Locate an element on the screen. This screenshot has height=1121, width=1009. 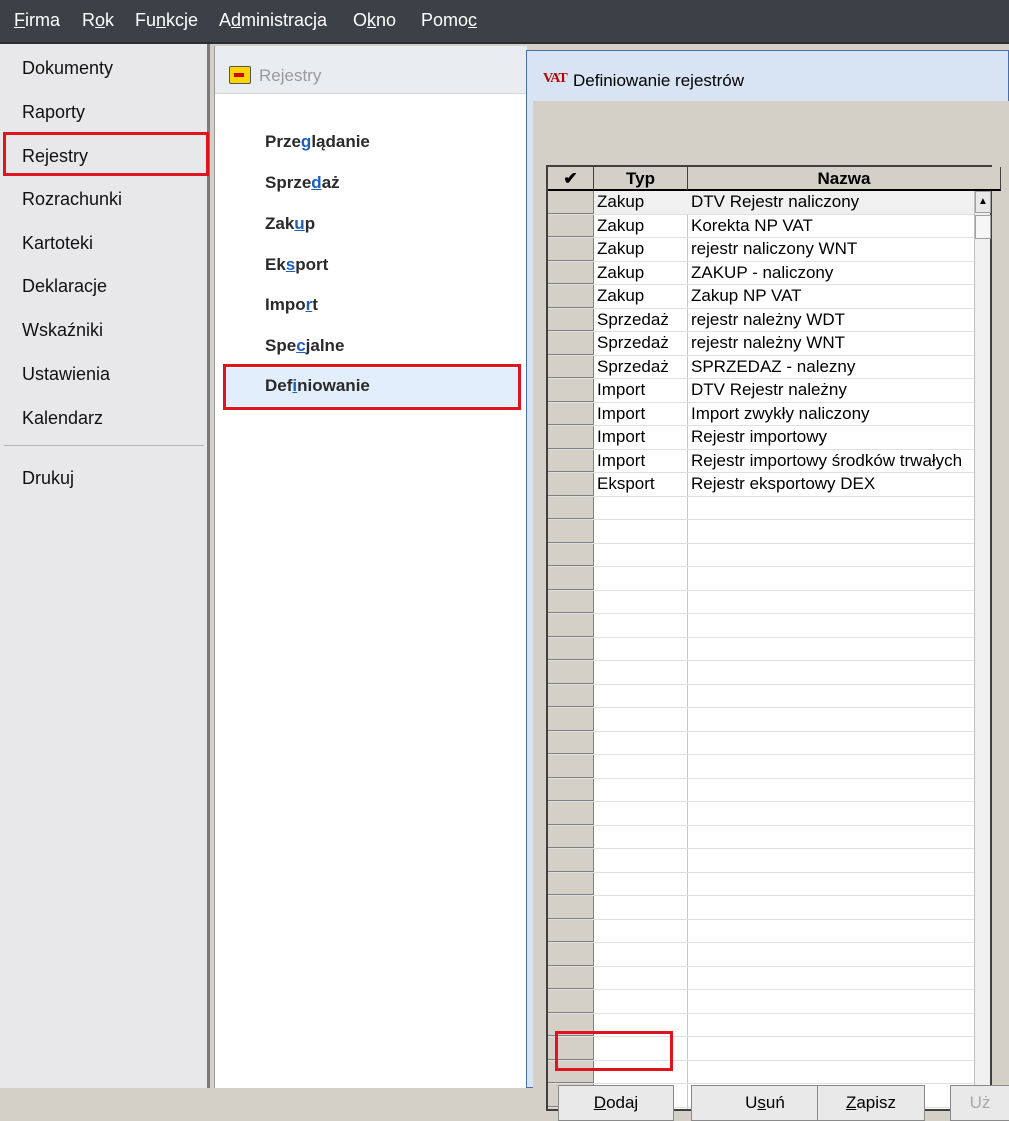
sidebar-item-kalendarz: Kalendarz is located at coordinates (62, 418).